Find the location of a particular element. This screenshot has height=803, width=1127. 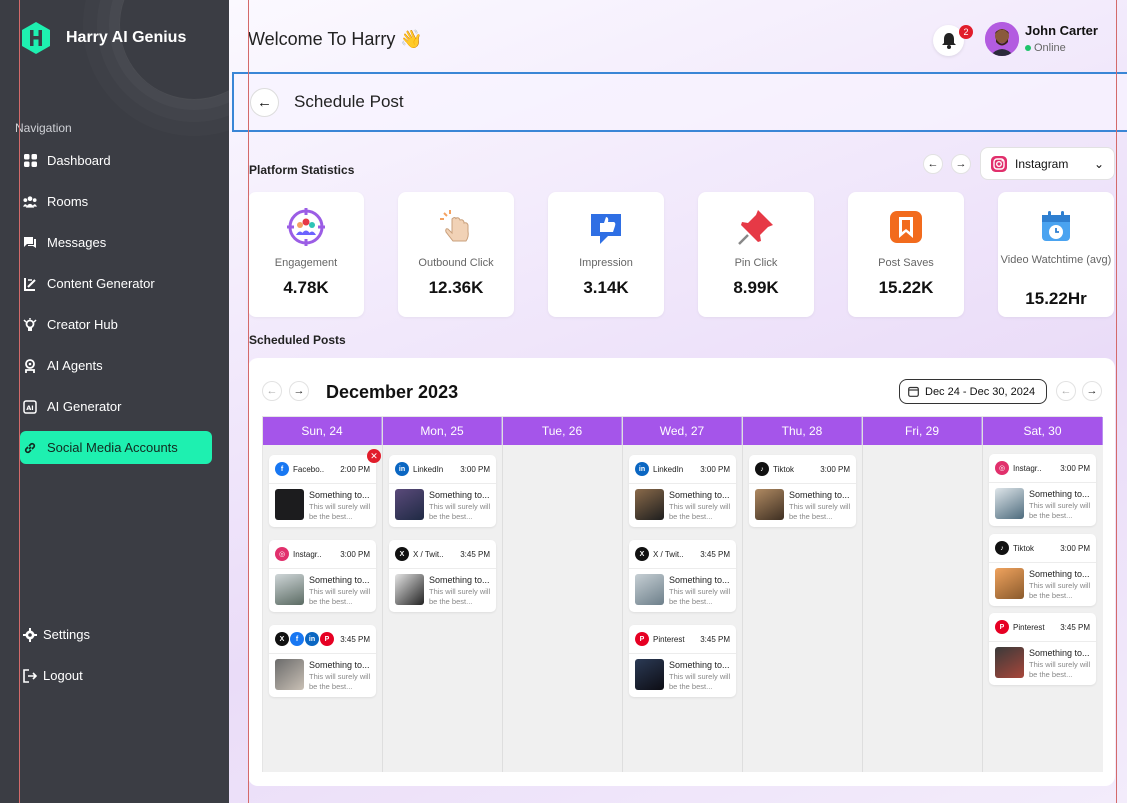

page-header: ← Schedule Post is located at coordinates (679, 102).